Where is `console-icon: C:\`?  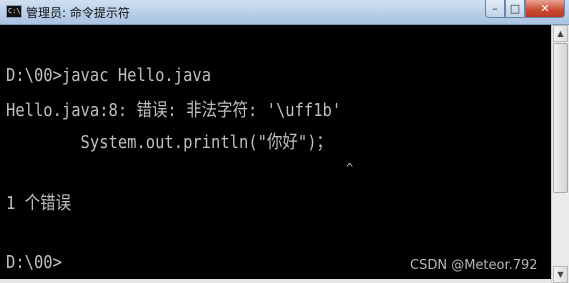
console-icon: C:\ is located at coordinates (14, 11).